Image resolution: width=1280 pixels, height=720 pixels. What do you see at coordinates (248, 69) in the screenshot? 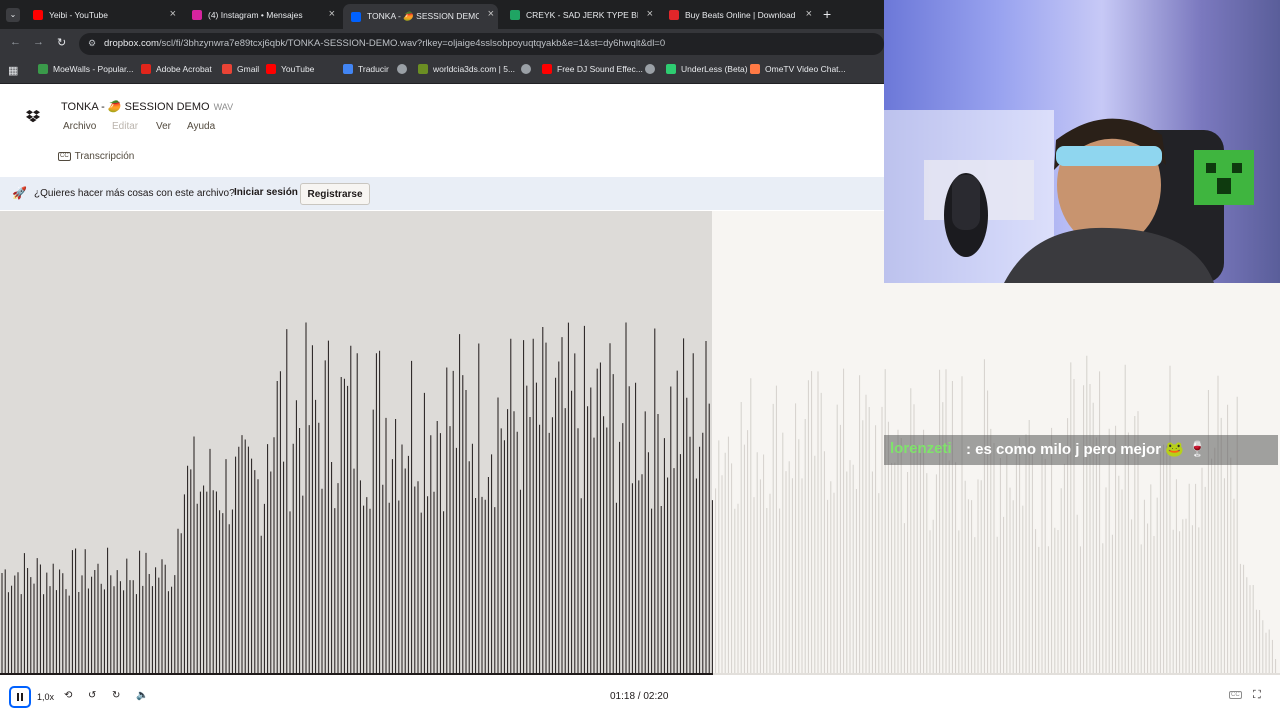
I see `bookmark-label: Gmail` at bounding box center [248, 69].